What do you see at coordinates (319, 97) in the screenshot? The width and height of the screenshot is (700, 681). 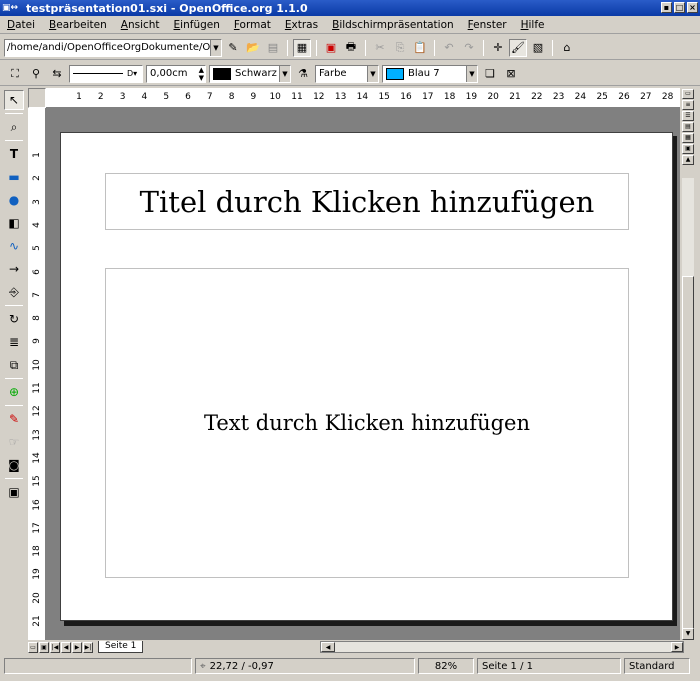 I see `ruler-tick: 12` at bounding box center [319, 97].